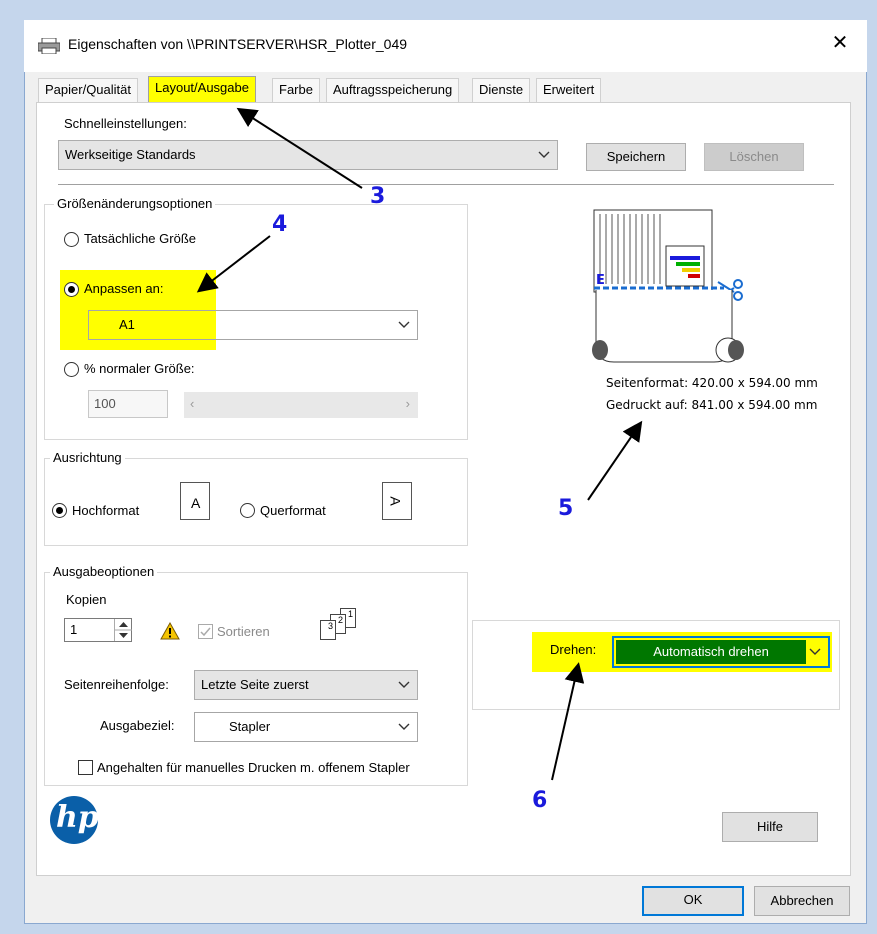 The height and width of the screenshot is (934, 877). I want to click on annotation-6: 6, so click(540, 800).